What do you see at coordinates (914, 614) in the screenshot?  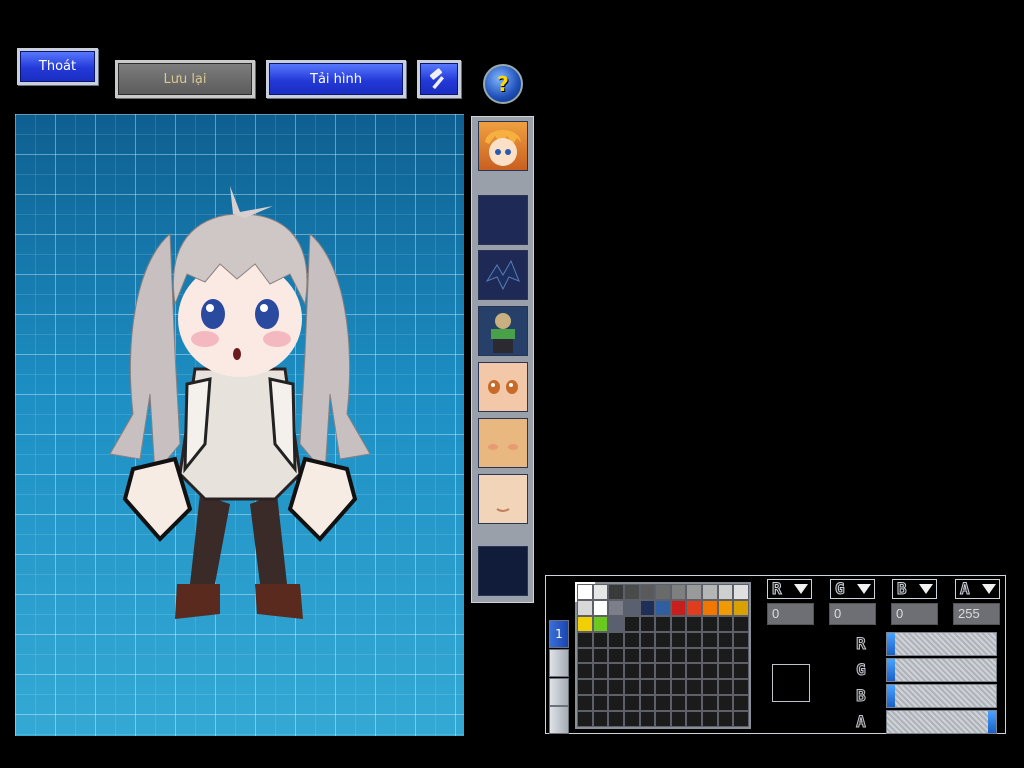 I see `channel-b-value: 0` at bounding box center [914, 614].